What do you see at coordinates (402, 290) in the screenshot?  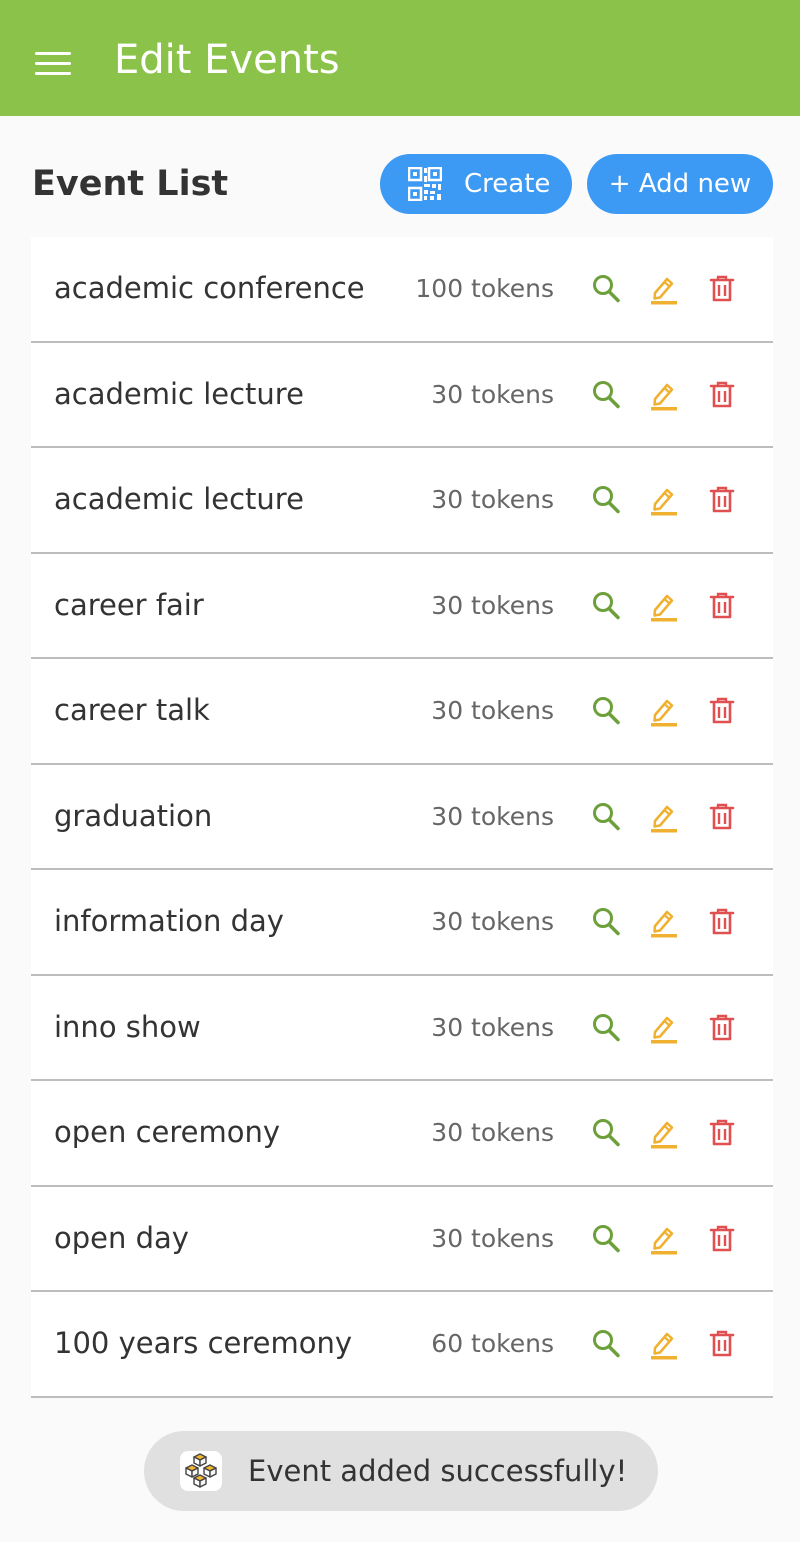 I see `event-row: academic conference 100 tokens` at bounding box center [402, 290].